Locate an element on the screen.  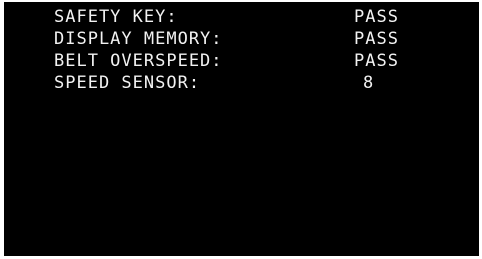
belt-overspeed-status: PASS is located at coordinates (376, 61).